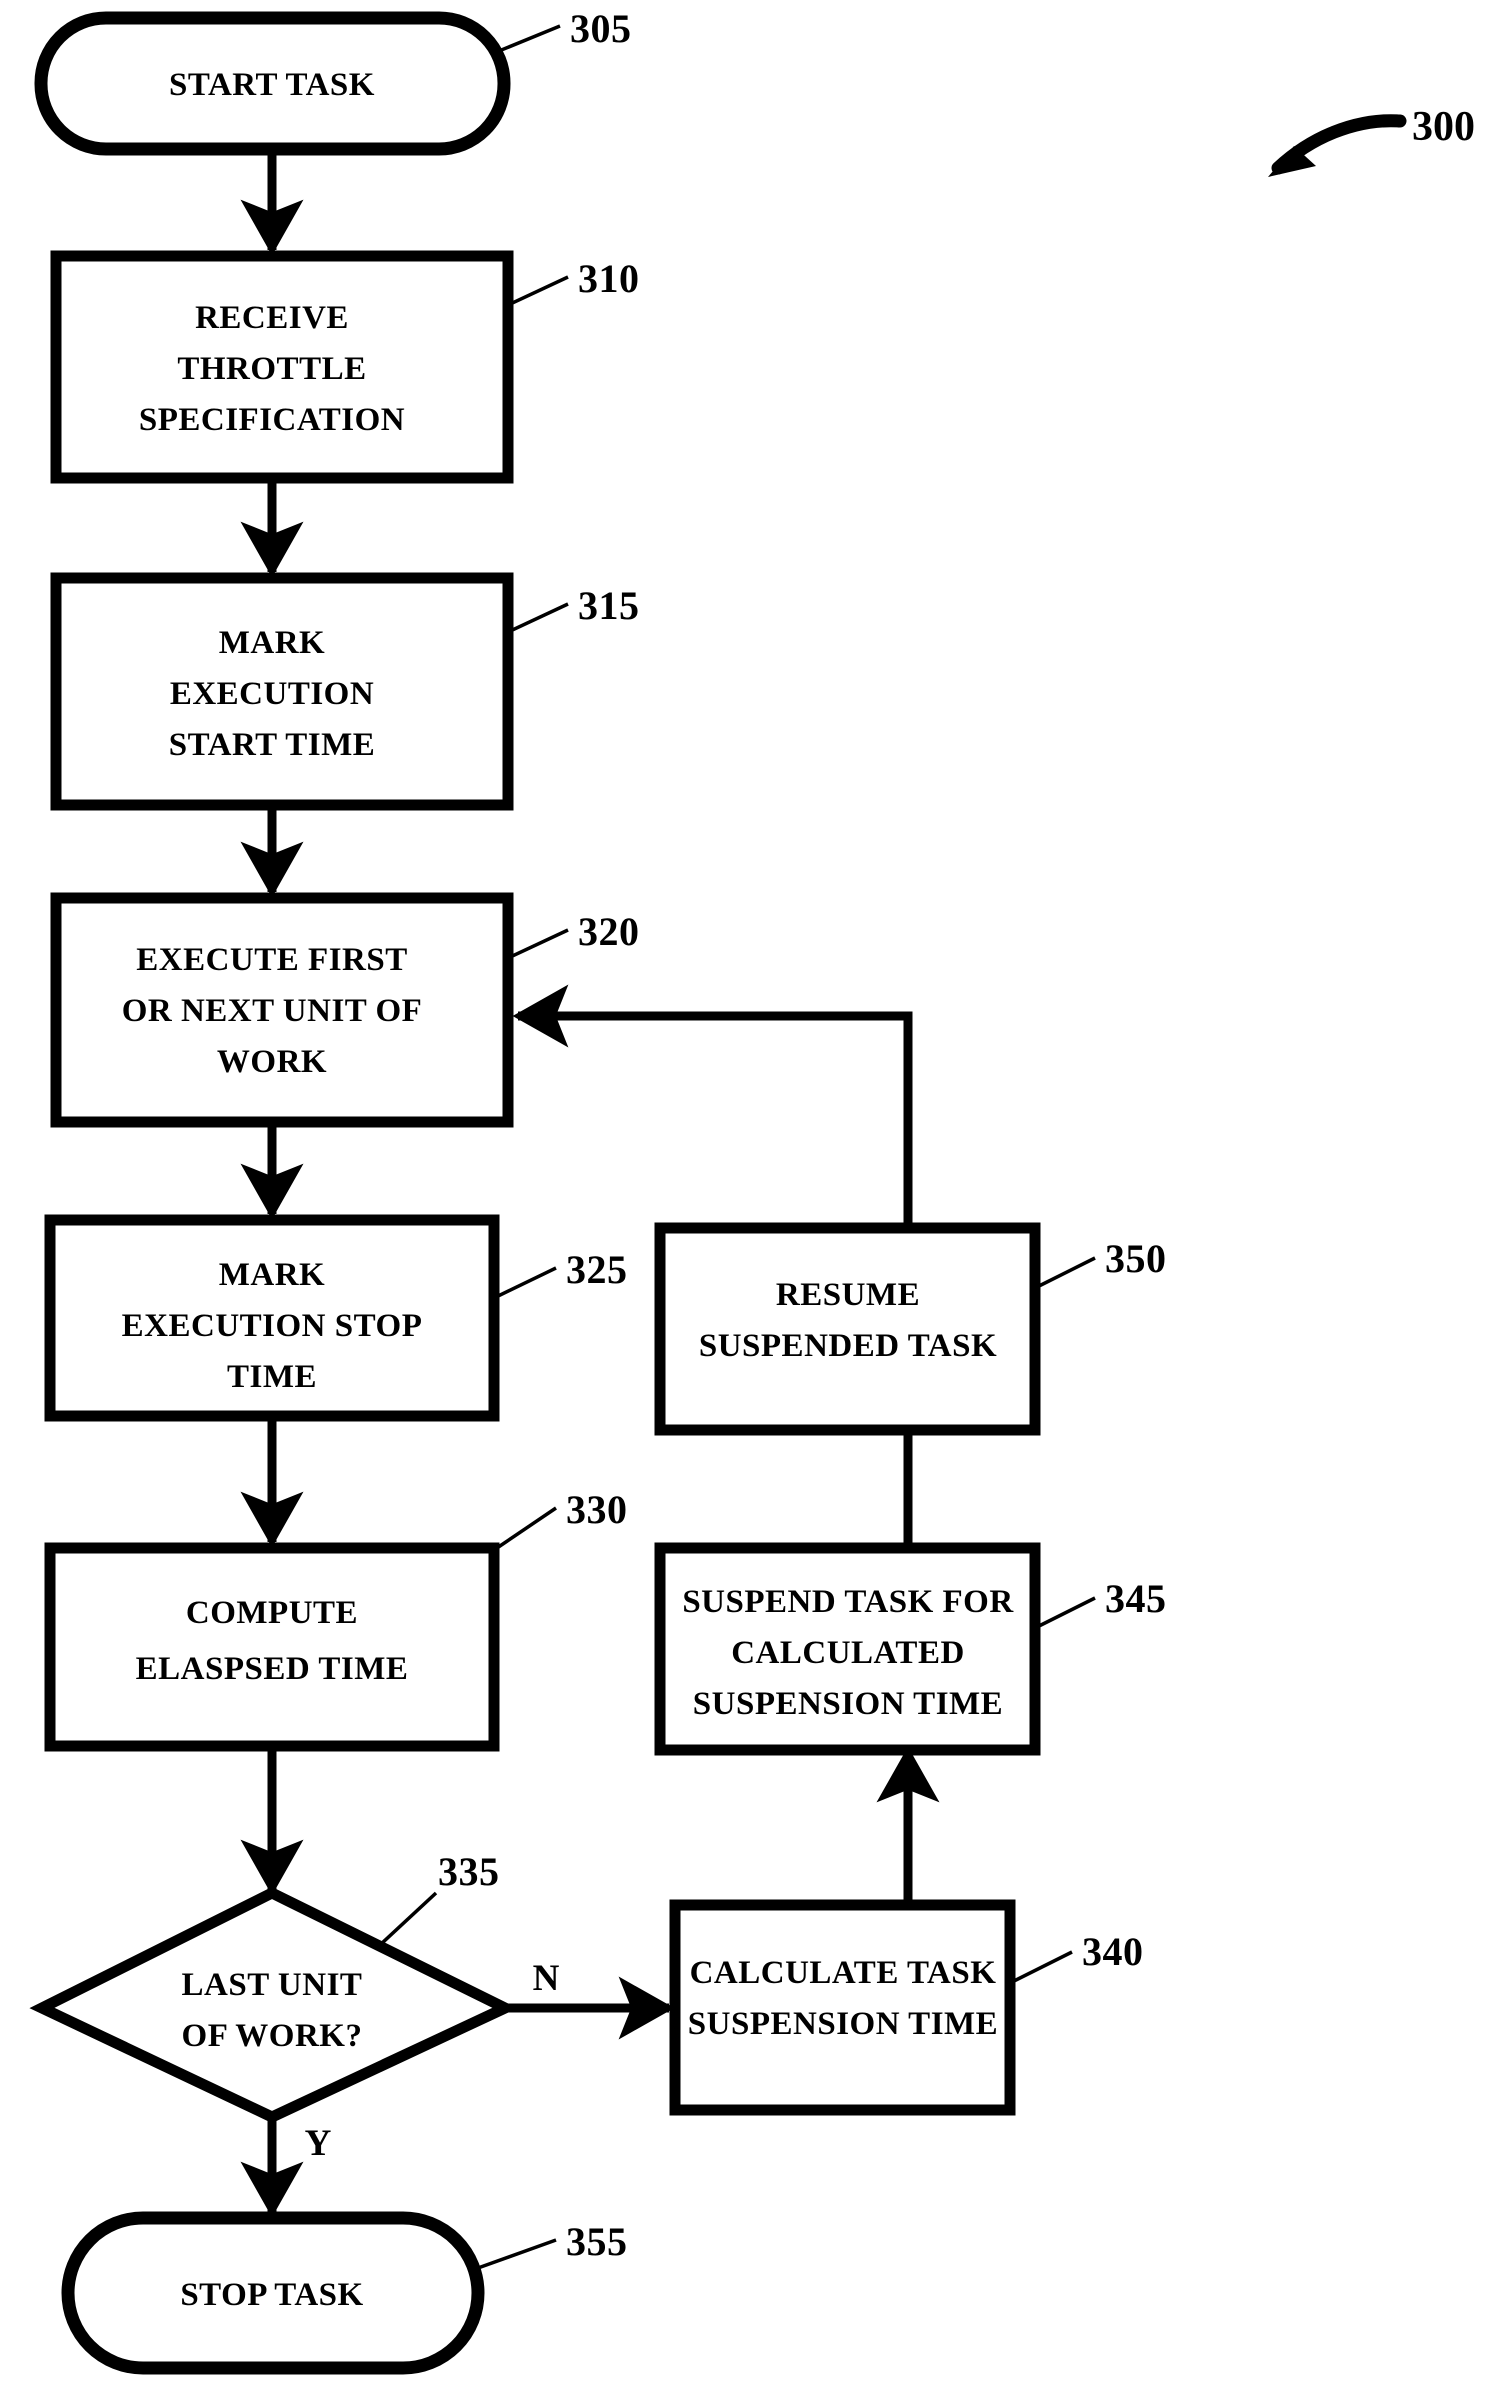  I want to click on node-last-unit-decision-label-line-0: LAST UNIT, so click(272, 1985).